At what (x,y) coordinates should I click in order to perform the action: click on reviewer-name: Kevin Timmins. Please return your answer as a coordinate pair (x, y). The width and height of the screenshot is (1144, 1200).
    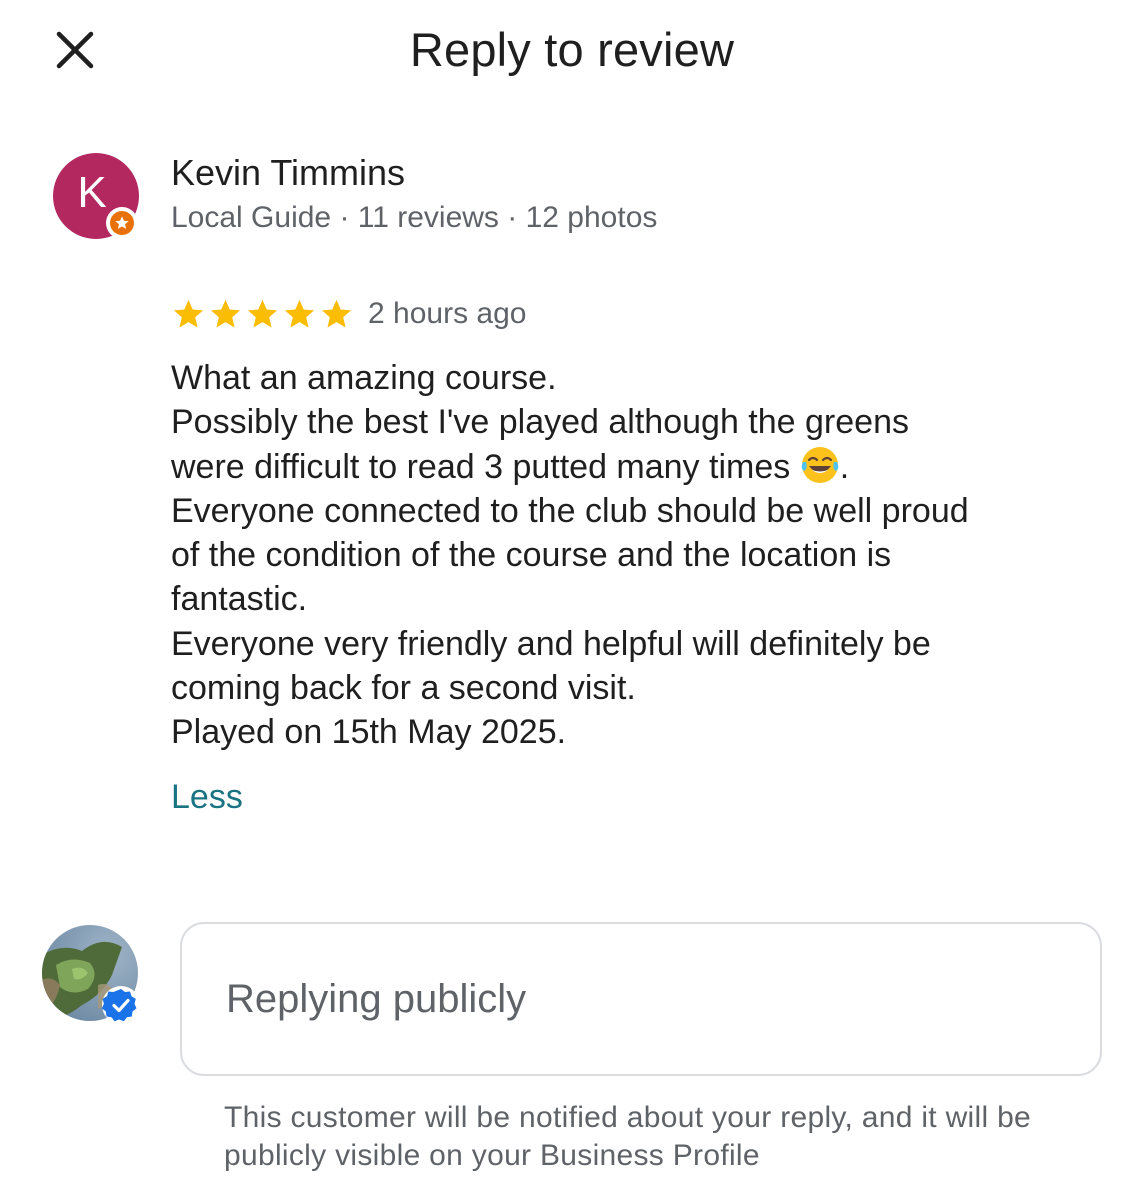
    Looking at the image, I should click on (288, 173).